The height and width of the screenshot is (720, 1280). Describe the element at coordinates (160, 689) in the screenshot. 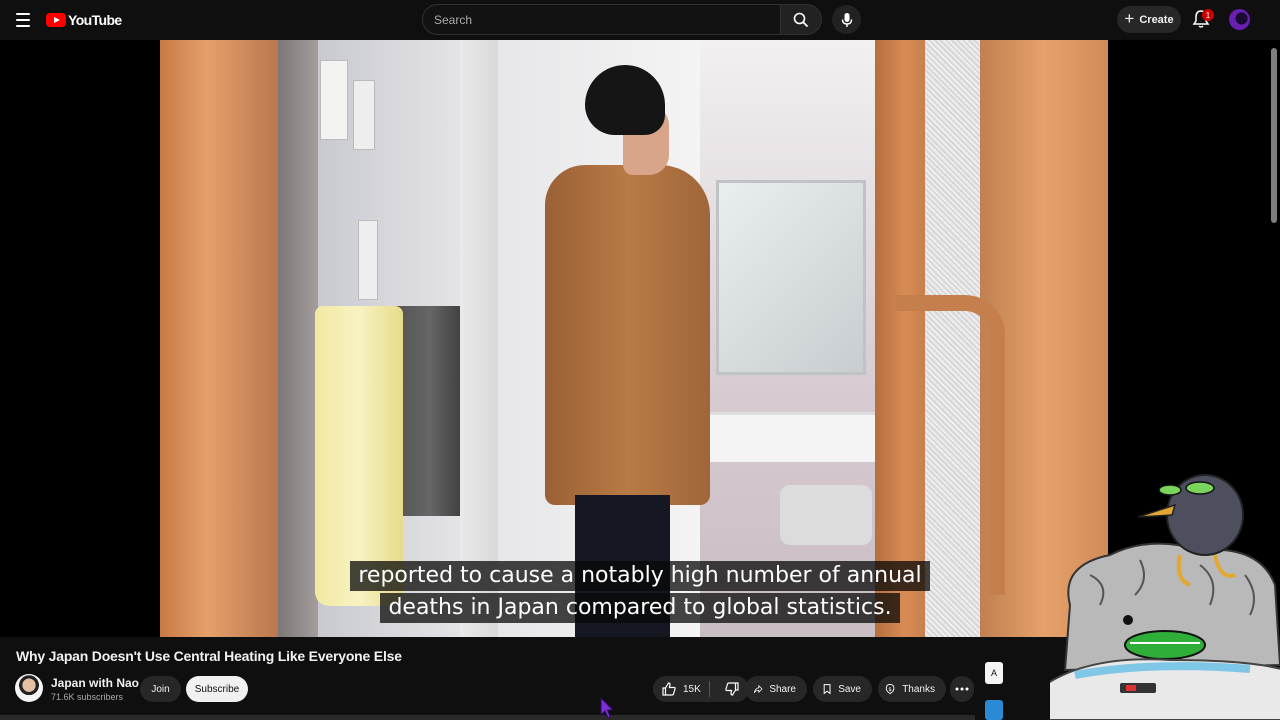

I see `join-button: Join` at that location.